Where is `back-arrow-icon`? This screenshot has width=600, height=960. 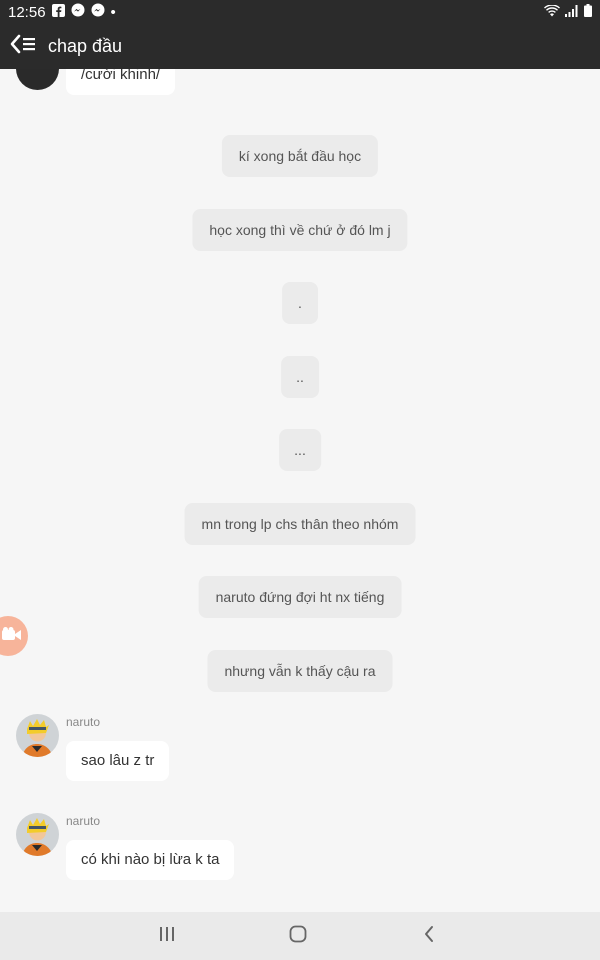
back-arrow-icon is located at coordinates (24, 46).